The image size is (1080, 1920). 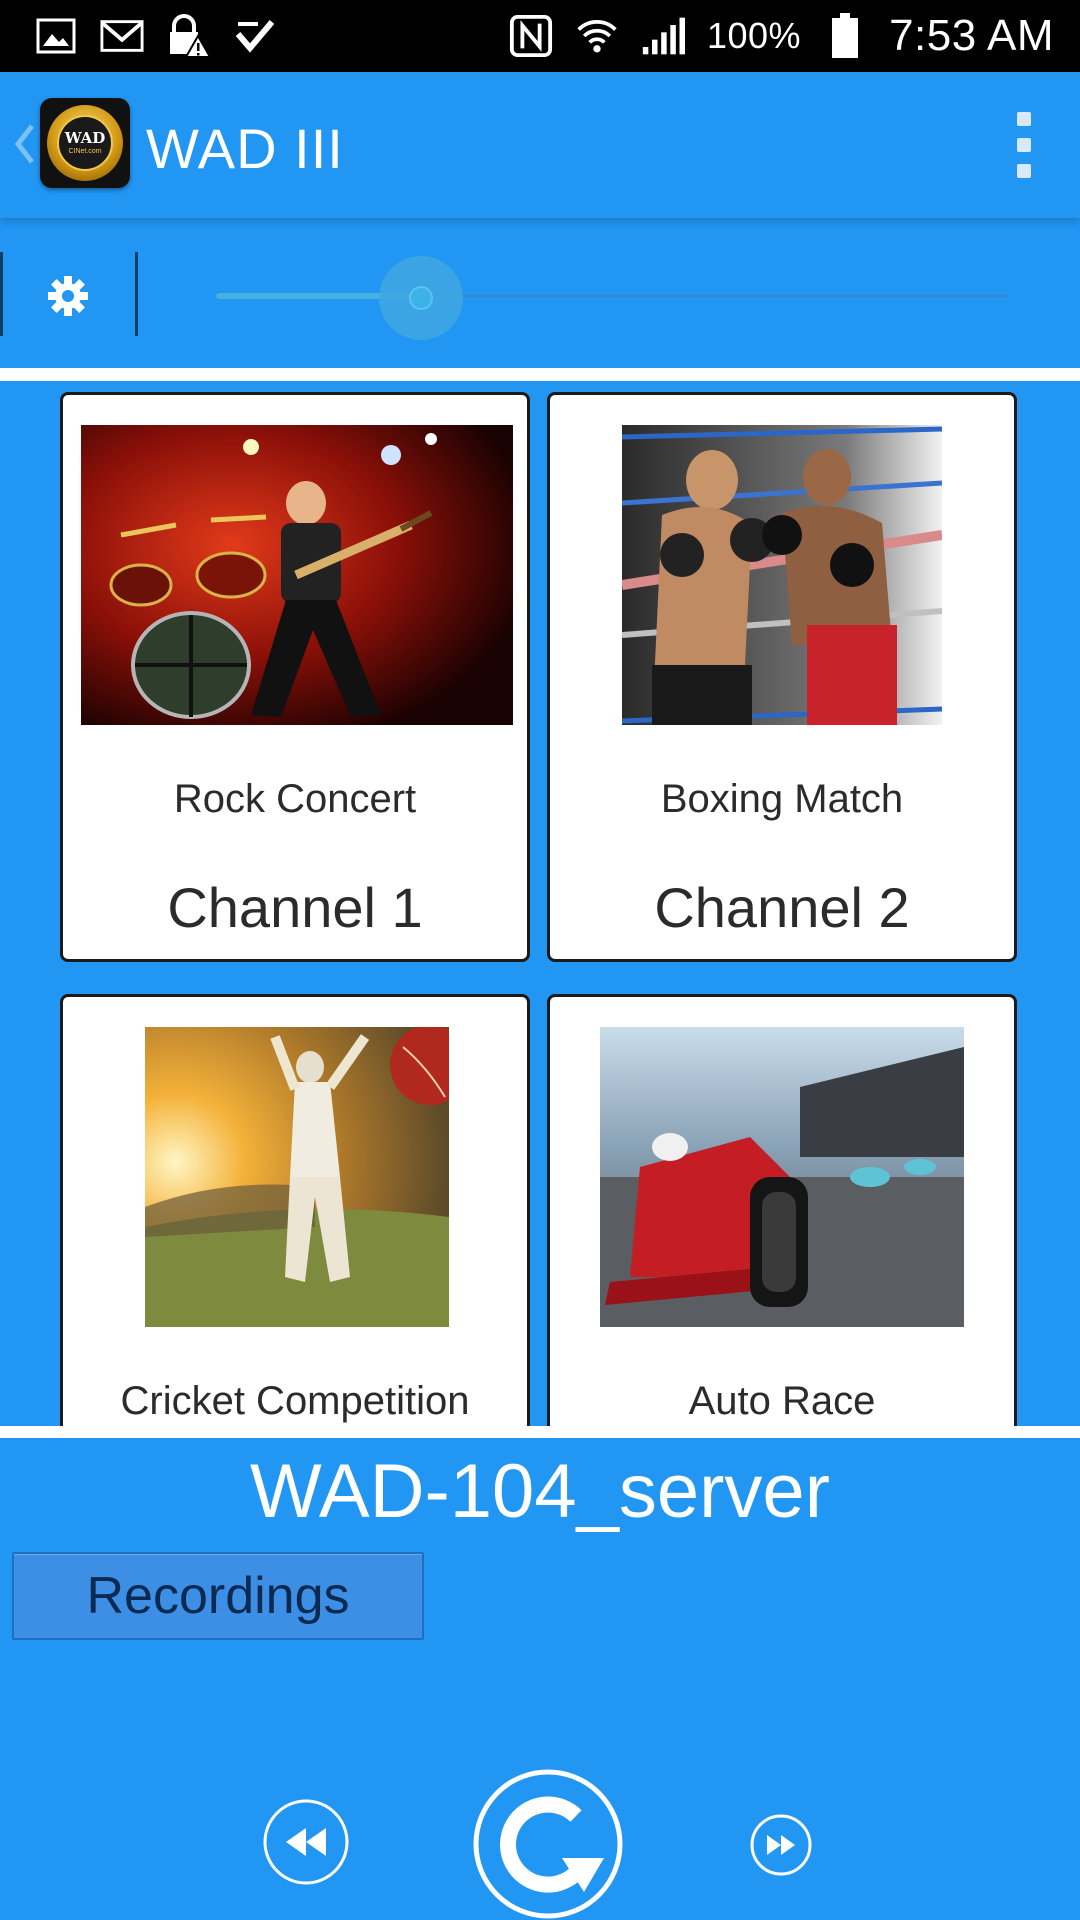 What do you see at coordinates (218, 1596) in the screenshot?
I see `recordings-button: Recordings` at bounding box center [218, 1596].